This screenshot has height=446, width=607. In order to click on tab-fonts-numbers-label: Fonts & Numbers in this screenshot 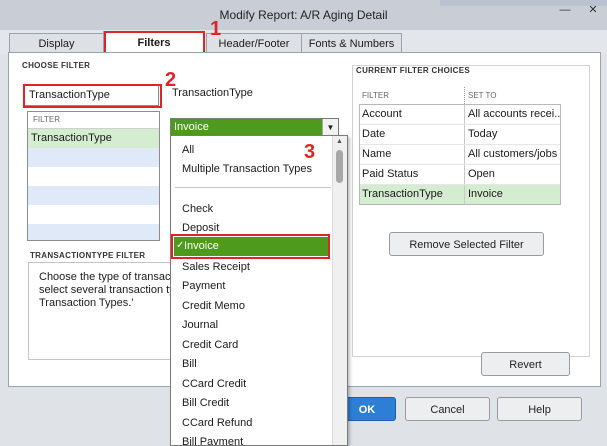, I will do `click(351, 44)`.